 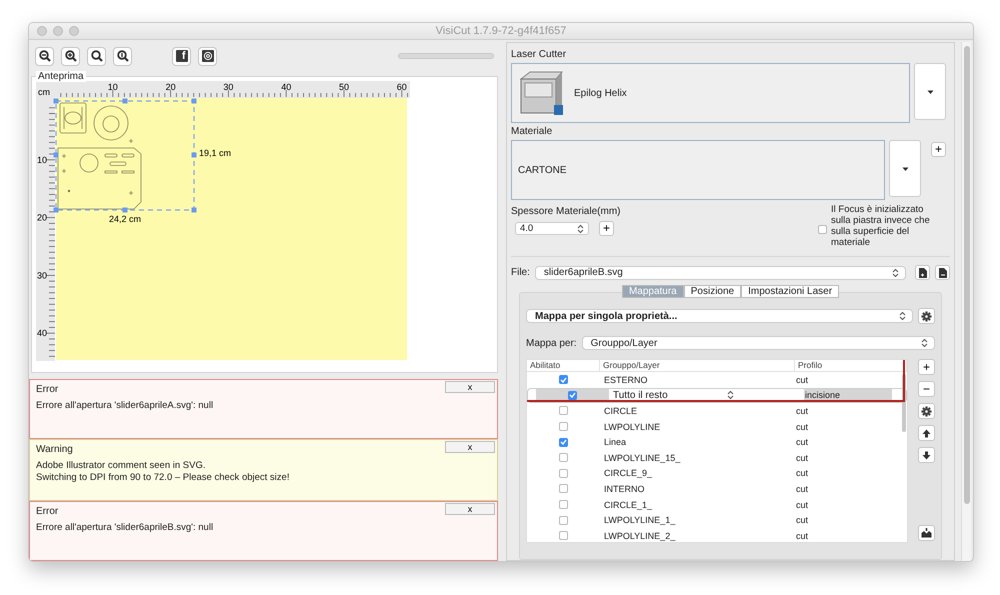 What do you see at coordinates (61, 76) in the screenshot?
I see `panel-title: Anteprima` at bounding box center [61, 76].